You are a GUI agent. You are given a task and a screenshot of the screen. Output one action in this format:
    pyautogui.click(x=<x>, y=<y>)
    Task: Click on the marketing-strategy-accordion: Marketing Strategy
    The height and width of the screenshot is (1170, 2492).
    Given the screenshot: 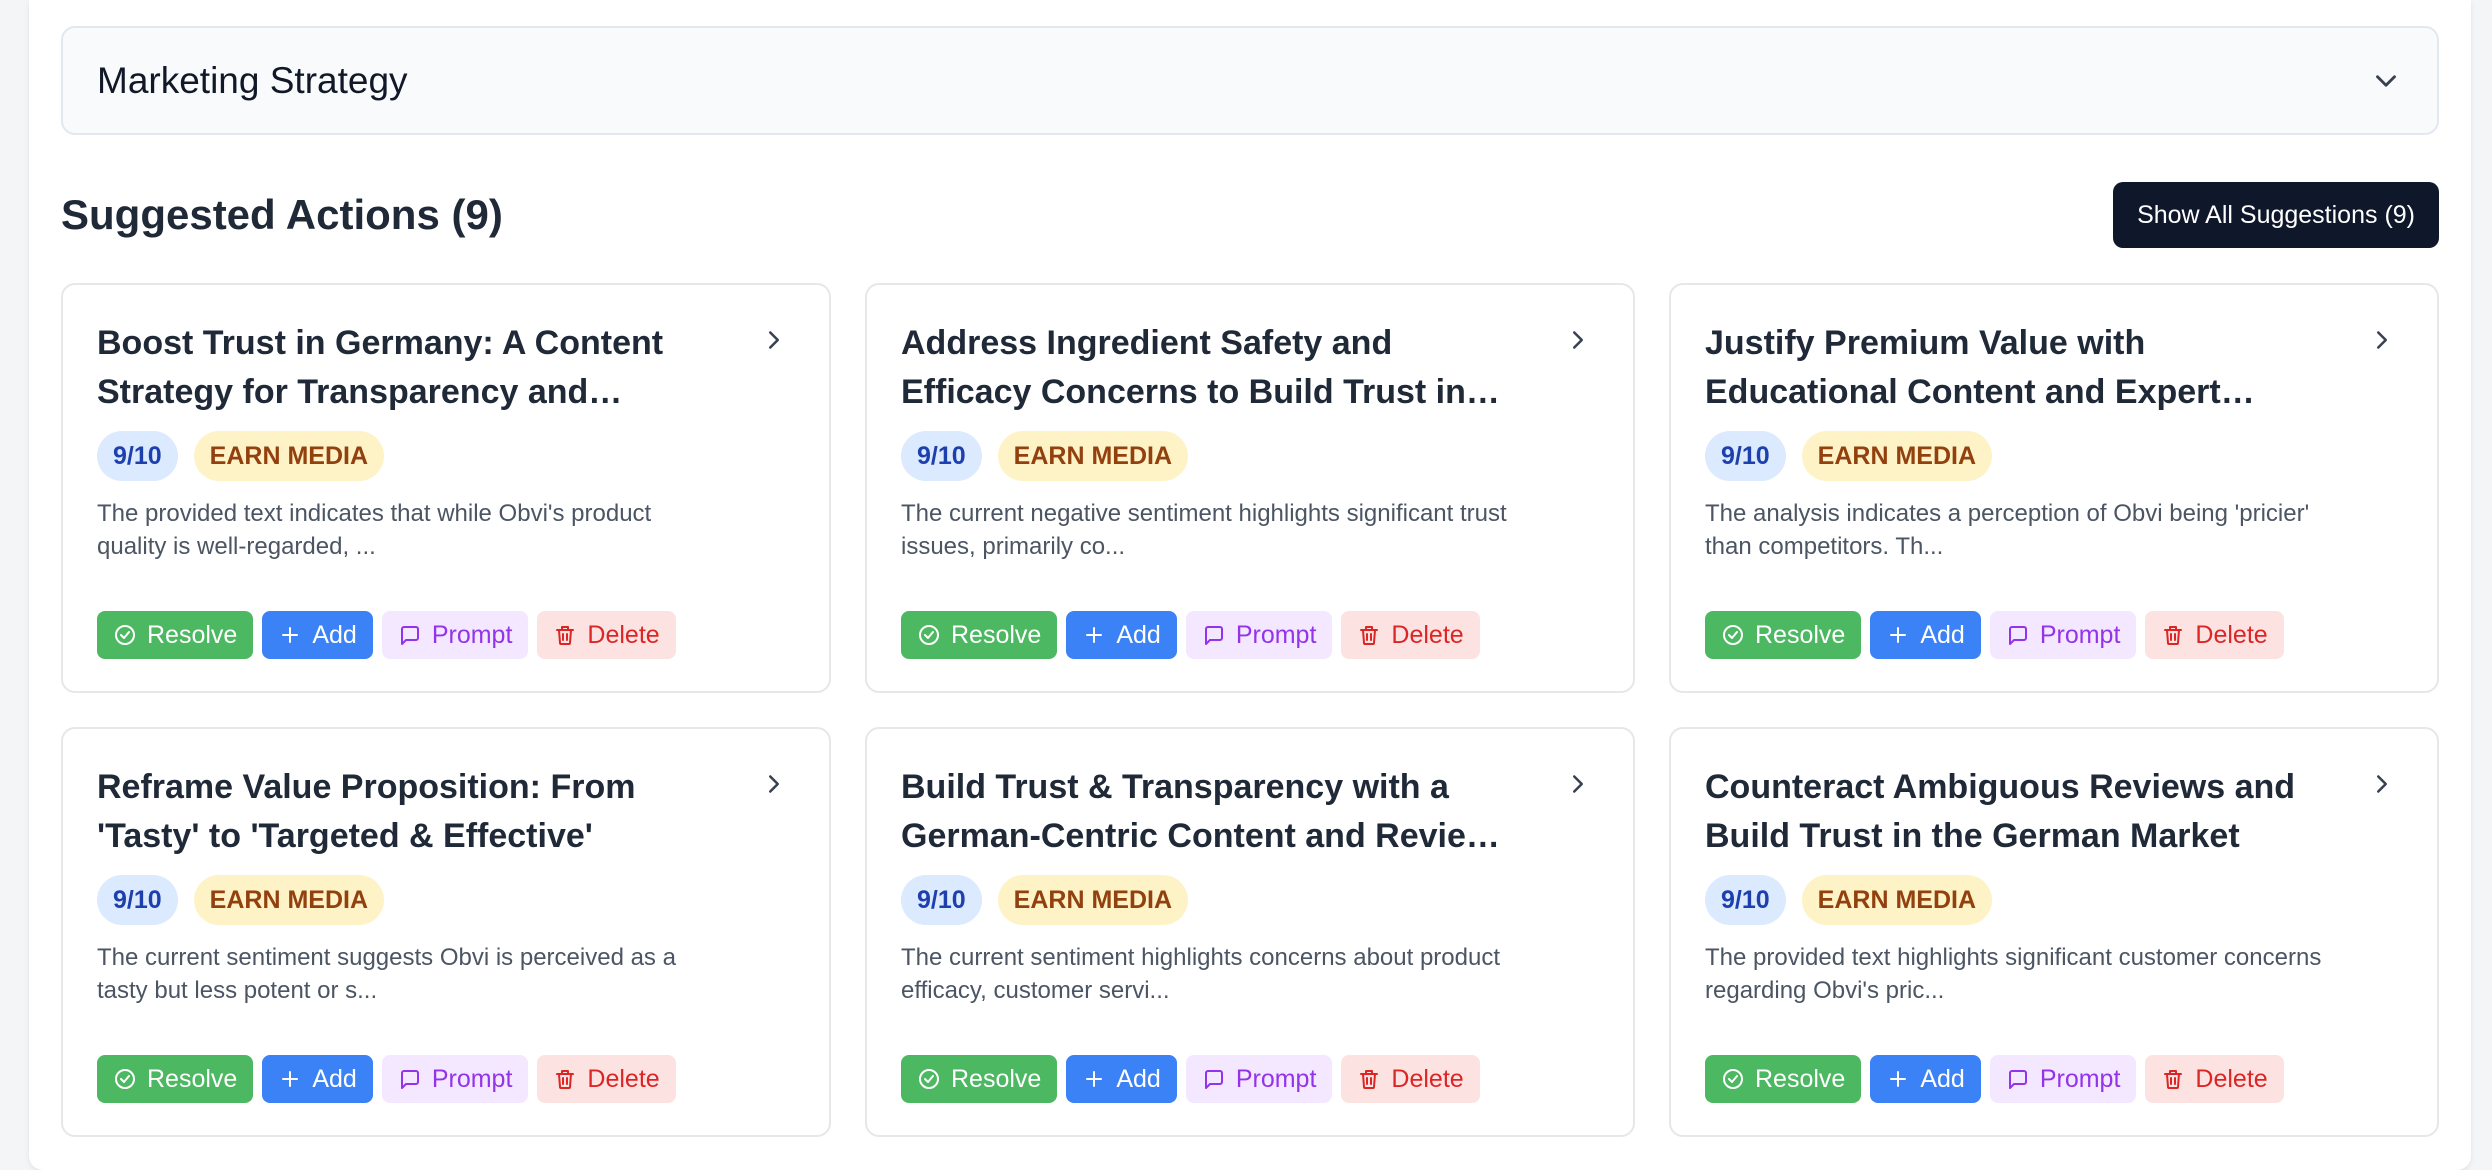 What is the action you would take?
    pyautogui.click(x=1250, y=80)
    